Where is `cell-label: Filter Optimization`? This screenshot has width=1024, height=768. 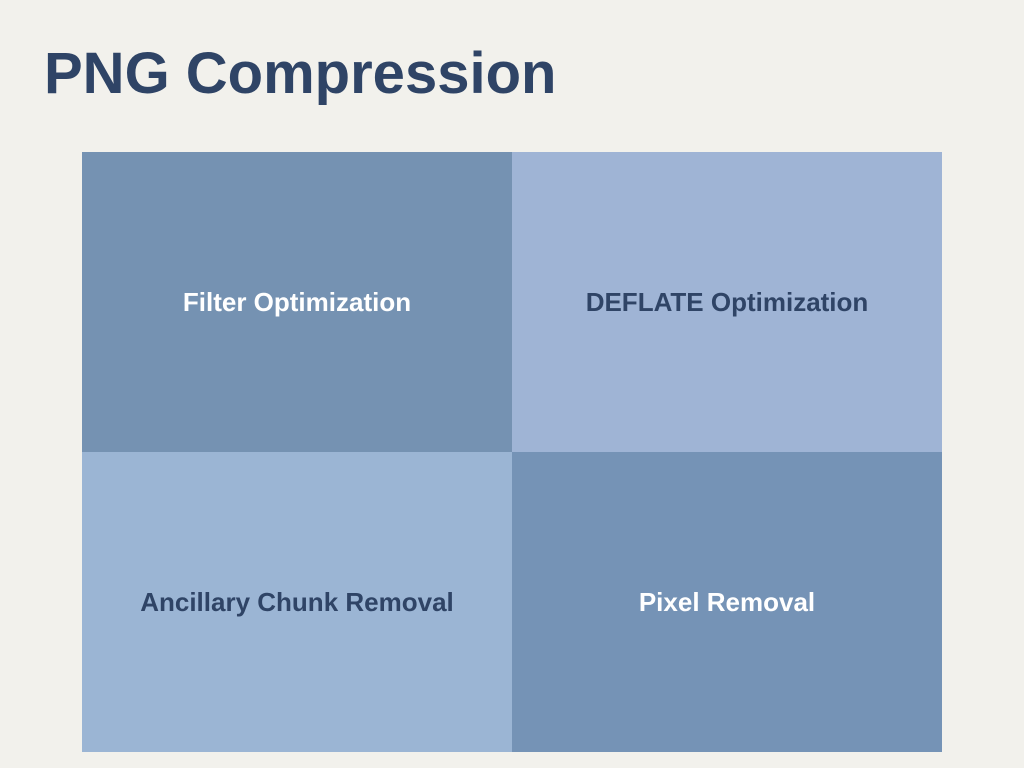 cell-label: Filter Optimization is located at coordinates (297, 301).